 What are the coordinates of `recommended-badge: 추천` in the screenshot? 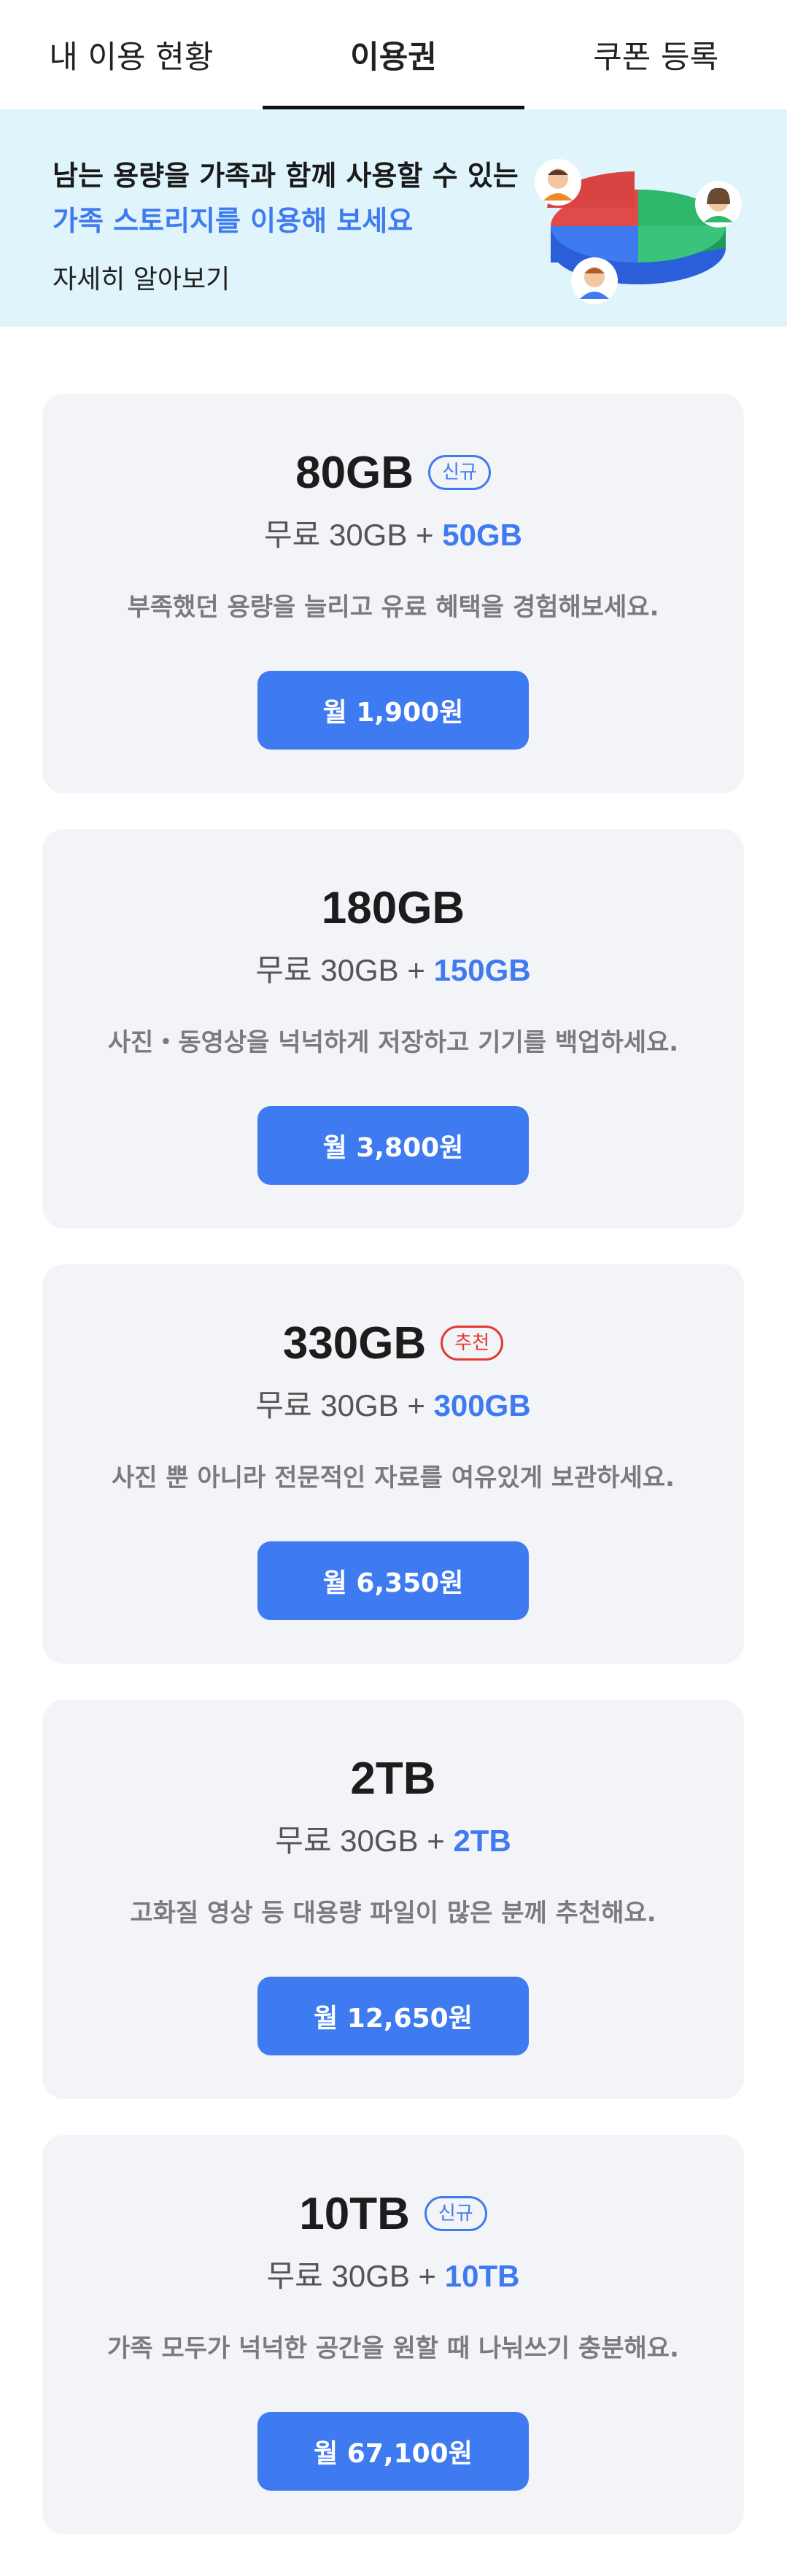 It's located at (472, 1343).